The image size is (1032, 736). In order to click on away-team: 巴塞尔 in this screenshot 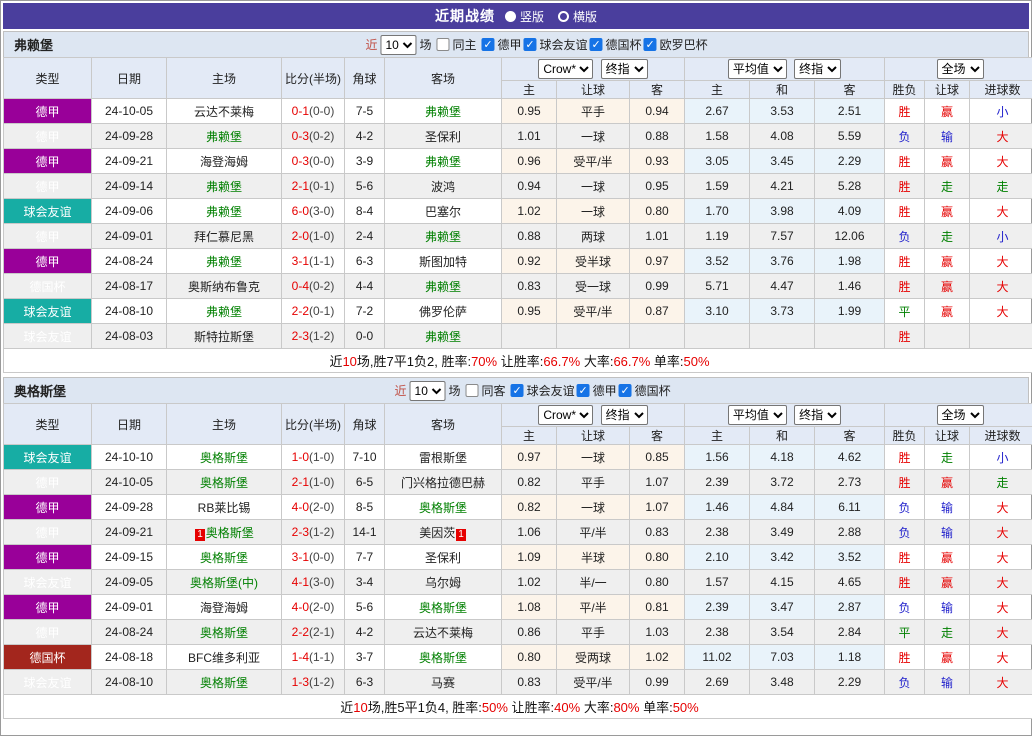, I will do `click(443, 211)`.